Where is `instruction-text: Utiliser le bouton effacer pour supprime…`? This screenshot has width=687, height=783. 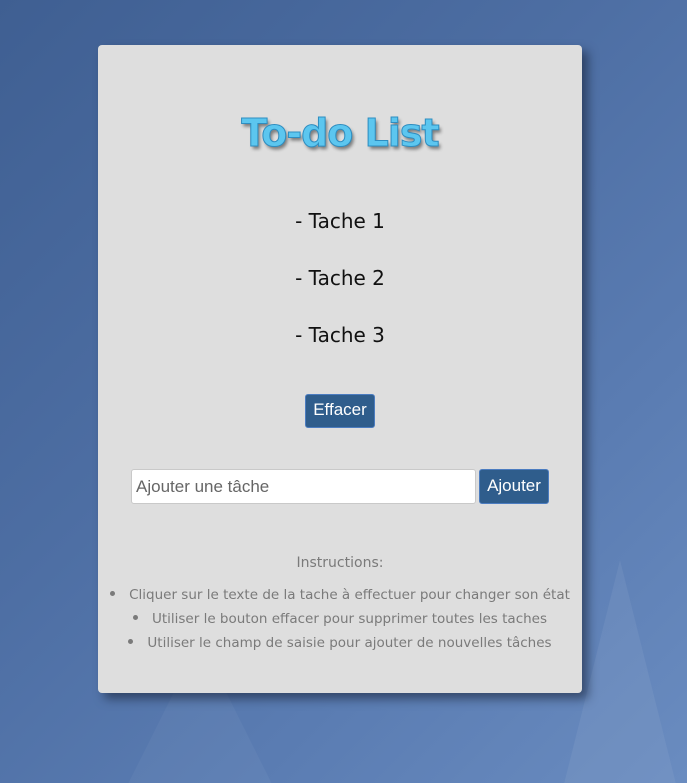 instruction-text: Utiliser le bouton effacer pour supprime… is located at coordinates (349, 619).